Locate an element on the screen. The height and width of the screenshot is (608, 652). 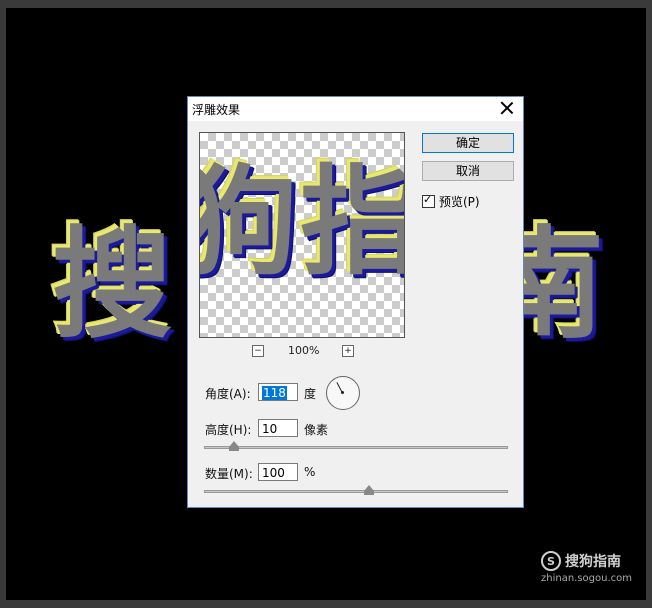
zoom-controls: − 100% + is located at coordinates (303, 351).